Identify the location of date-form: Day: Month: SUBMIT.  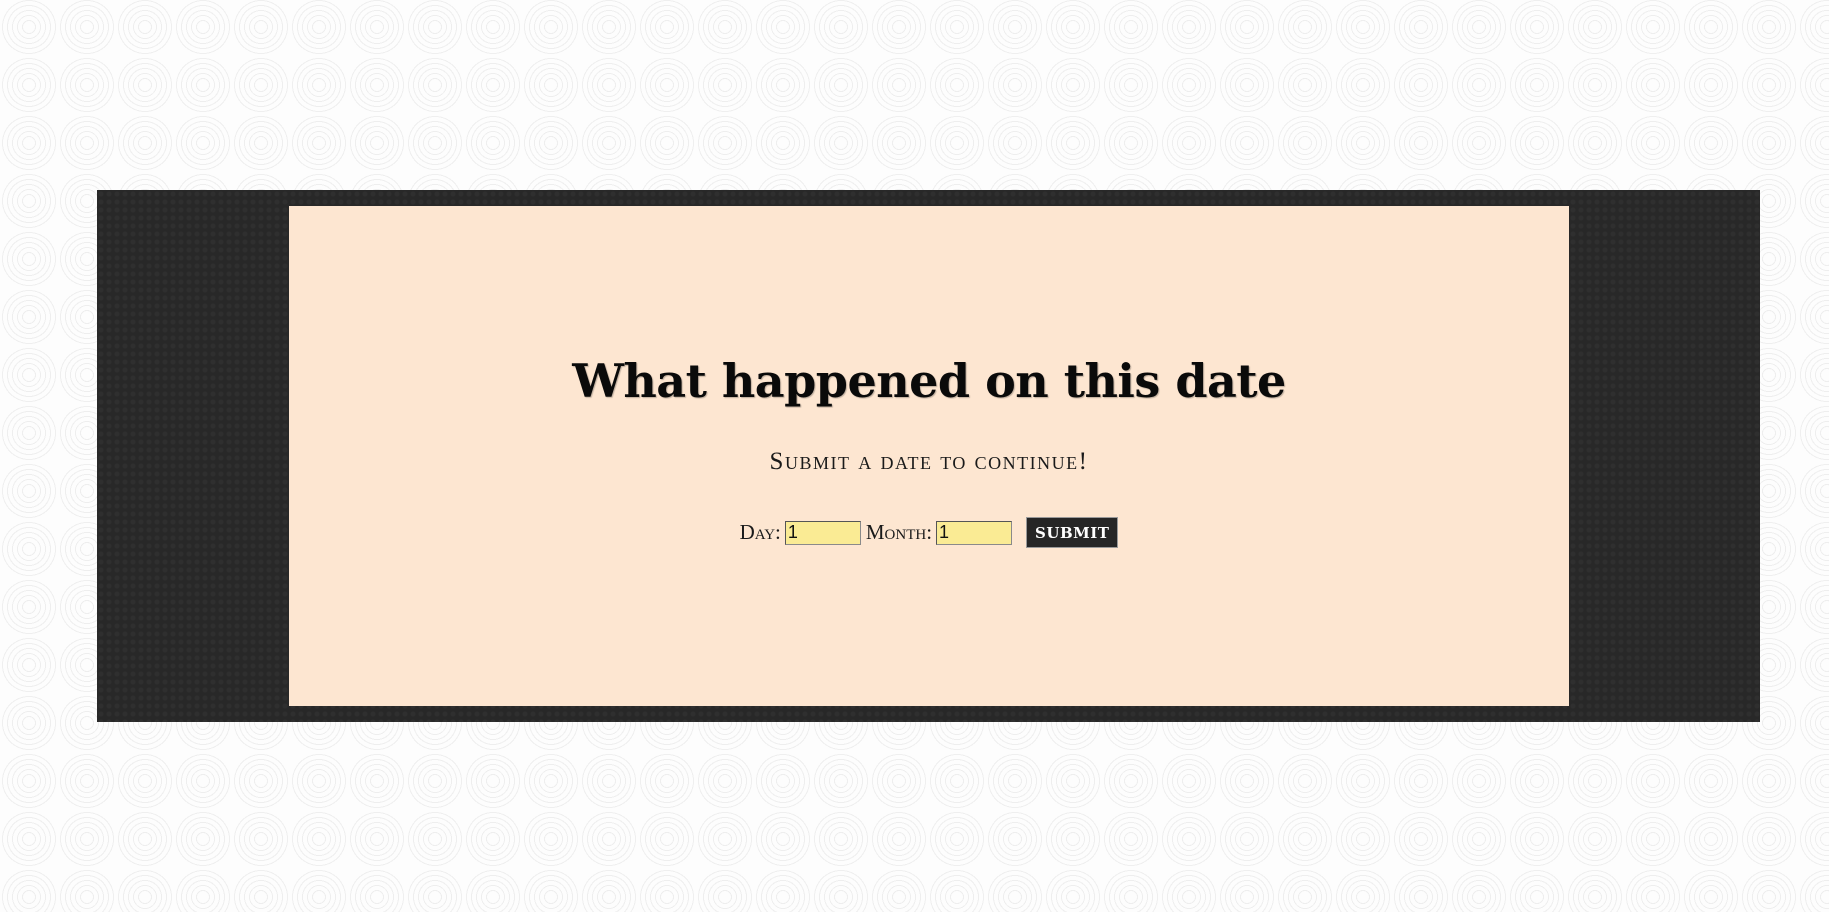
(929, 532).